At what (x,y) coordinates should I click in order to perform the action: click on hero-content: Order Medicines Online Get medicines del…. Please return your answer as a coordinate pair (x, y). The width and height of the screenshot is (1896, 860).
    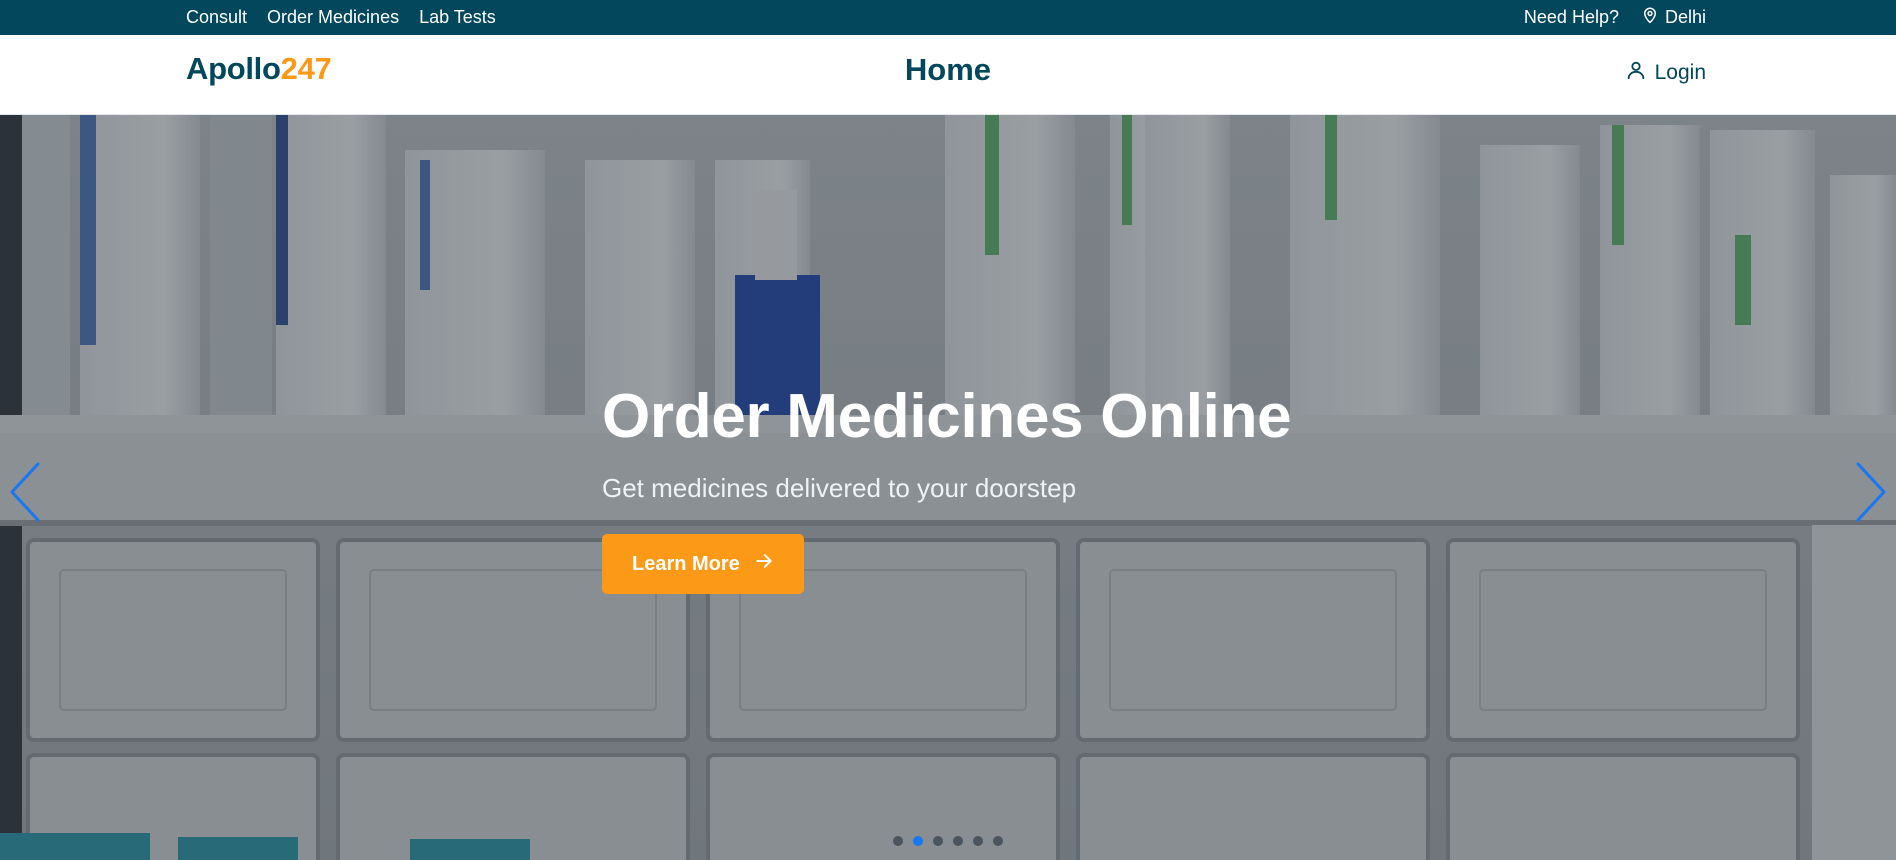
    Looking at the image, I should click on (947, 488).